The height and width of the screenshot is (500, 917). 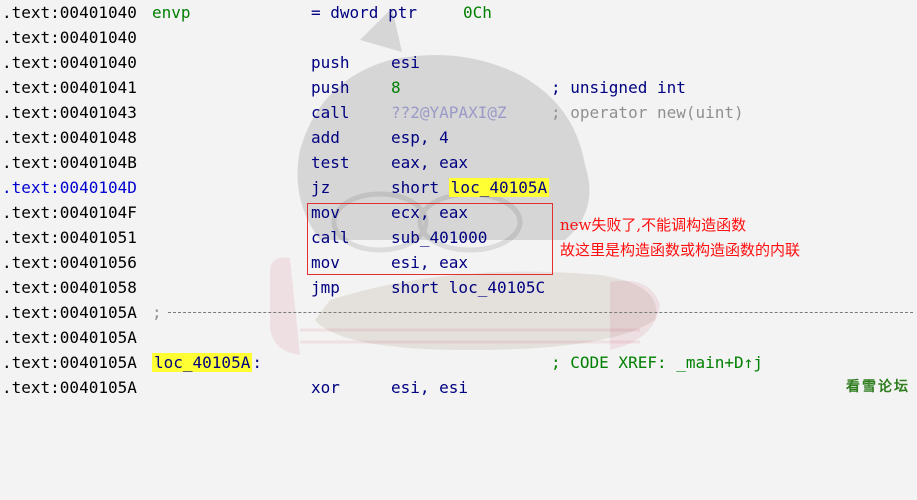 What do you see at coordinates (405, 62) in the screenshot?
I see `operand: esi` at bounding box center [405, 62].